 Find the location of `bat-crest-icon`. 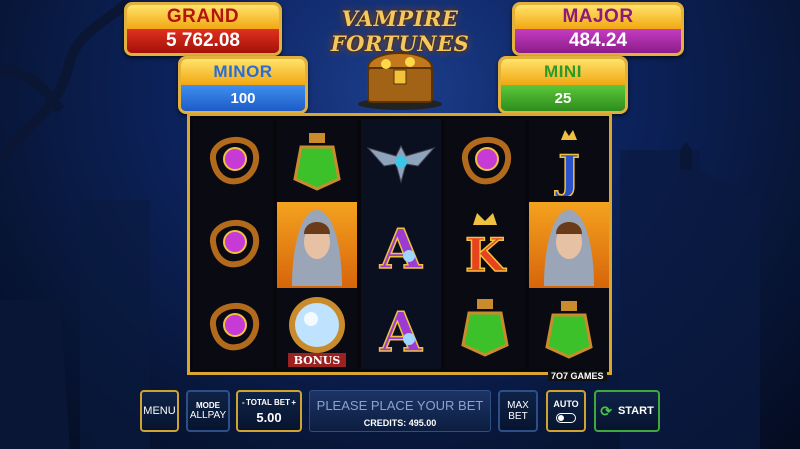

bat-crest-icon is located at coordinates (401, 160).